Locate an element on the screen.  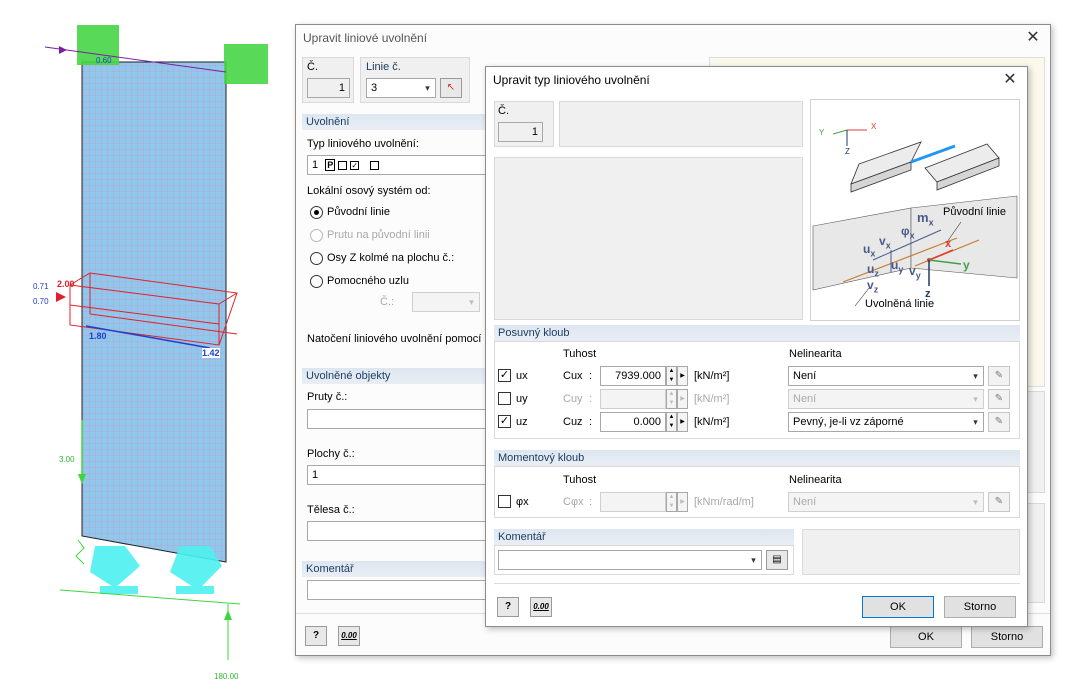
phix-nonlin-select: Není ▾ is located at coordinates (886, 502).